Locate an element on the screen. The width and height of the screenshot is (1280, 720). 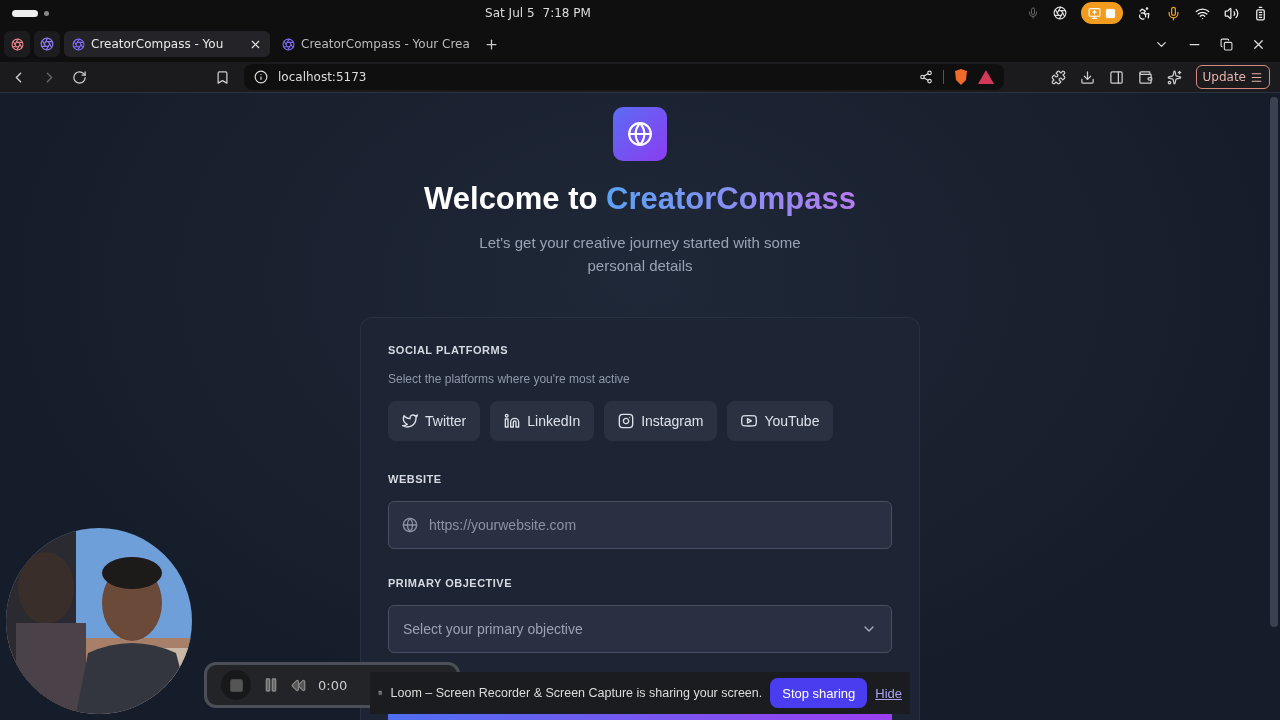
stop-button is located at coordinates (236, 685).